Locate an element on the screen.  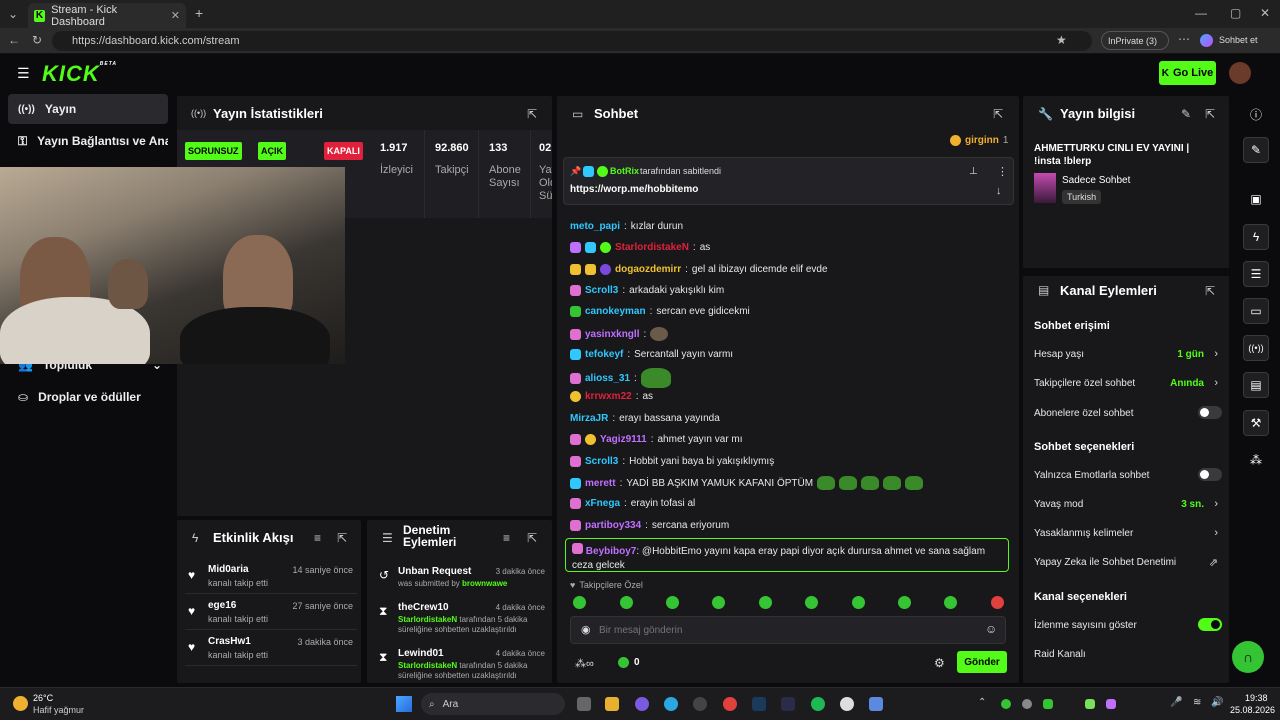
refresh-icon: ↻ is located at coordinates (37, 40).